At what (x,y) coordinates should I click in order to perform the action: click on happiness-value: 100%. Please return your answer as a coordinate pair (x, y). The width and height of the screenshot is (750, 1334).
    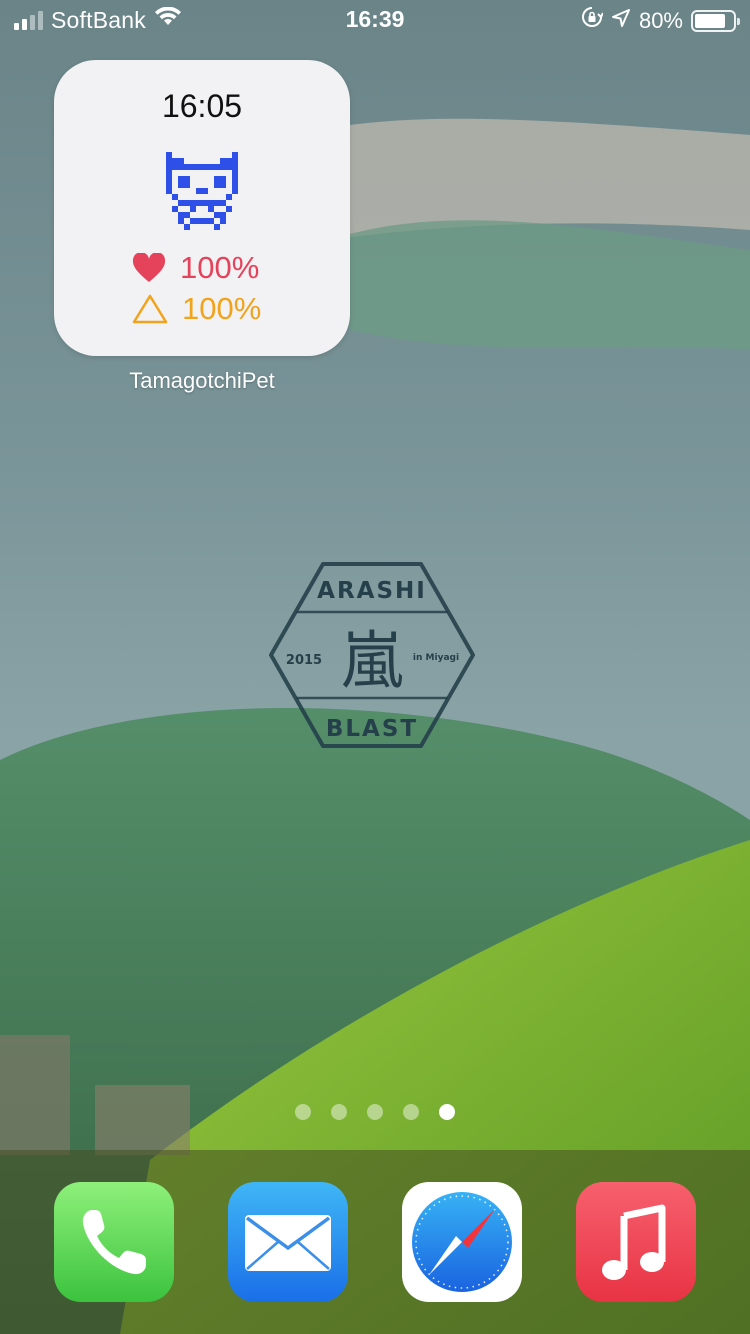
    Looking at the image, I should click on (222, 308).